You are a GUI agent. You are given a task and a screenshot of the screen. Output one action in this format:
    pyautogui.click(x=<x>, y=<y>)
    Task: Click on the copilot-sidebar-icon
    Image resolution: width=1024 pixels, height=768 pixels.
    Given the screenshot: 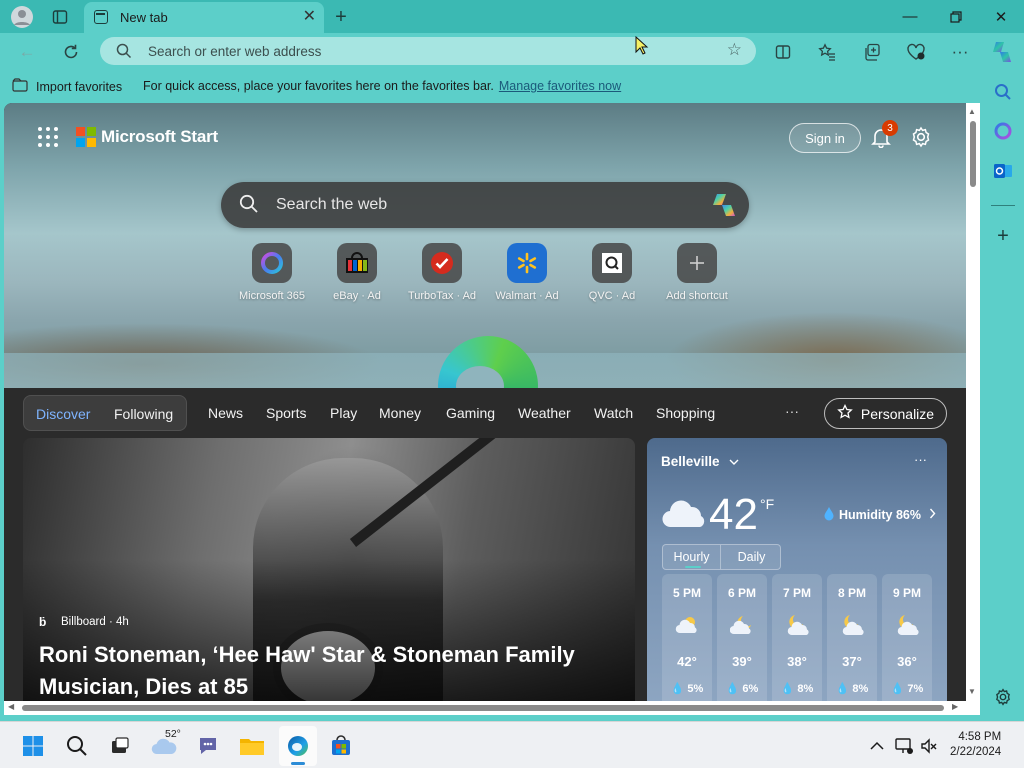 What is the action you would take?
    pyautogui.click(x=1003, y=131)
    